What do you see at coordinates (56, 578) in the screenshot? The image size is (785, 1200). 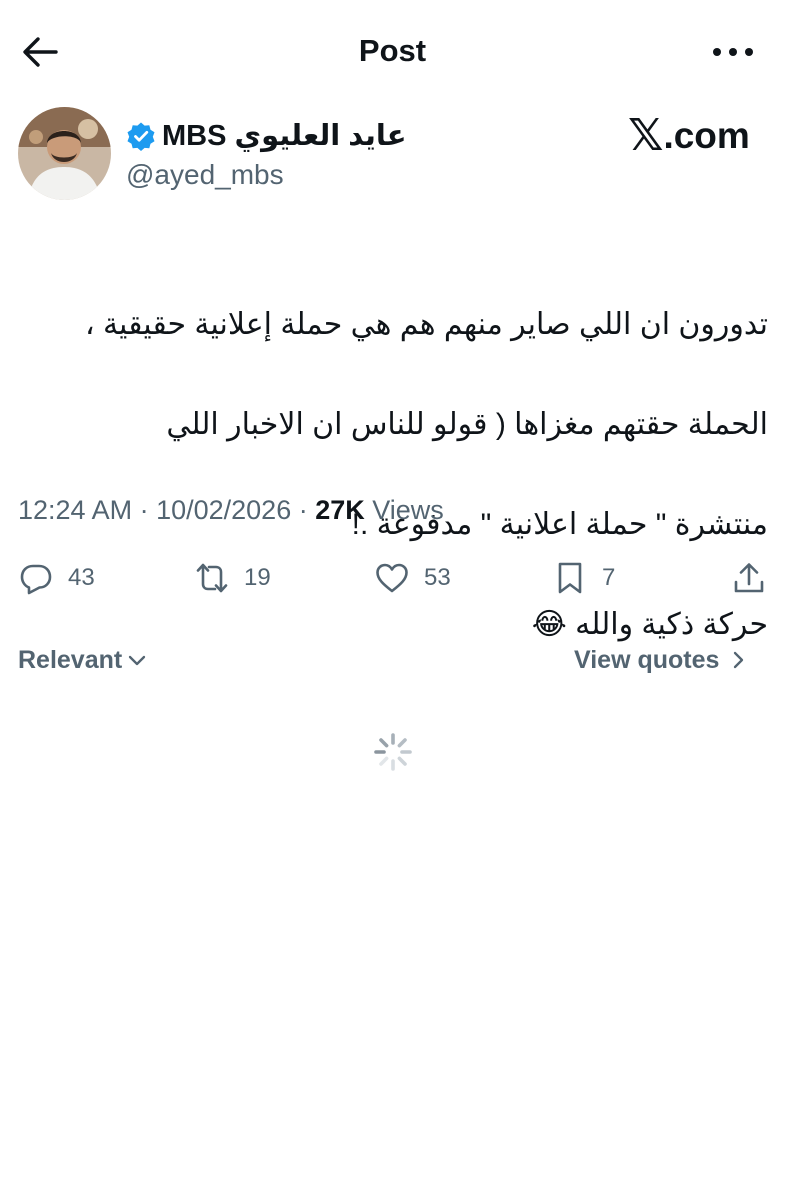 I see `reply-button: 43` at bounding box center [56, 578].